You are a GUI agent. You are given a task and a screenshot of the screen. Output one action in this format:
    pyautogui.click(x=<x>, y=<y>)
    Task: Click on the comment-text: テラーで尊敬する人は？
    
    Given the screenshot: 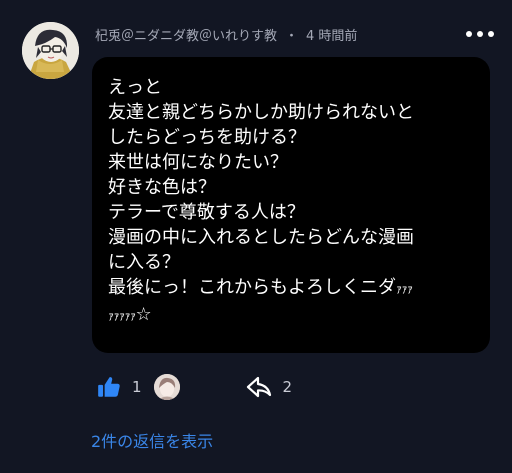 What is the action you would take?
    pyautogui.click(x=206, y=212)
    